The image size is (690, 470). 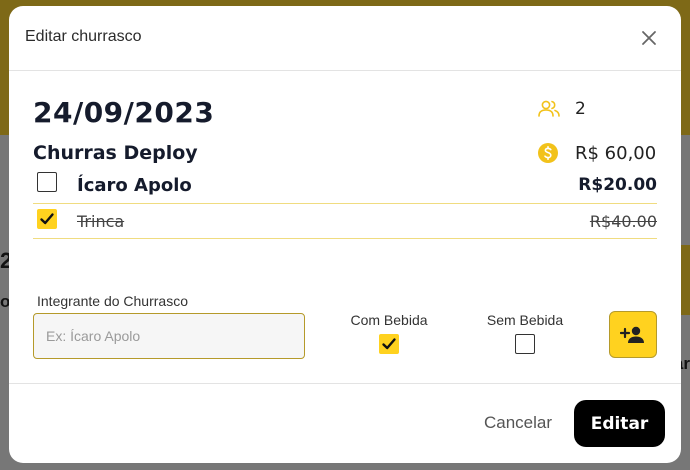 I want to click on modal-title: Editar churrasco, so click(x=83, y=36).